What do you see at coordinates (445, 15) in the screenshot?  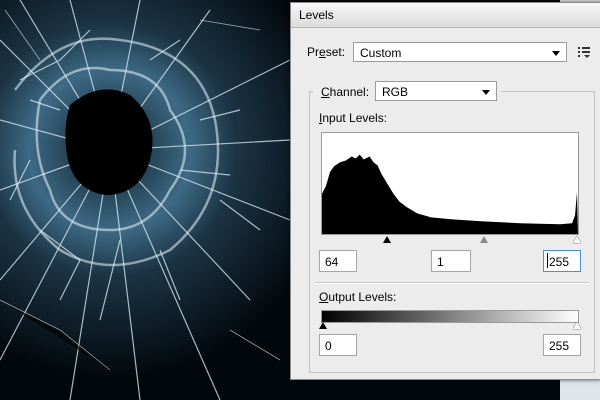 I see `dialog-titlebar: Levels` at bounding box center [445, 15].